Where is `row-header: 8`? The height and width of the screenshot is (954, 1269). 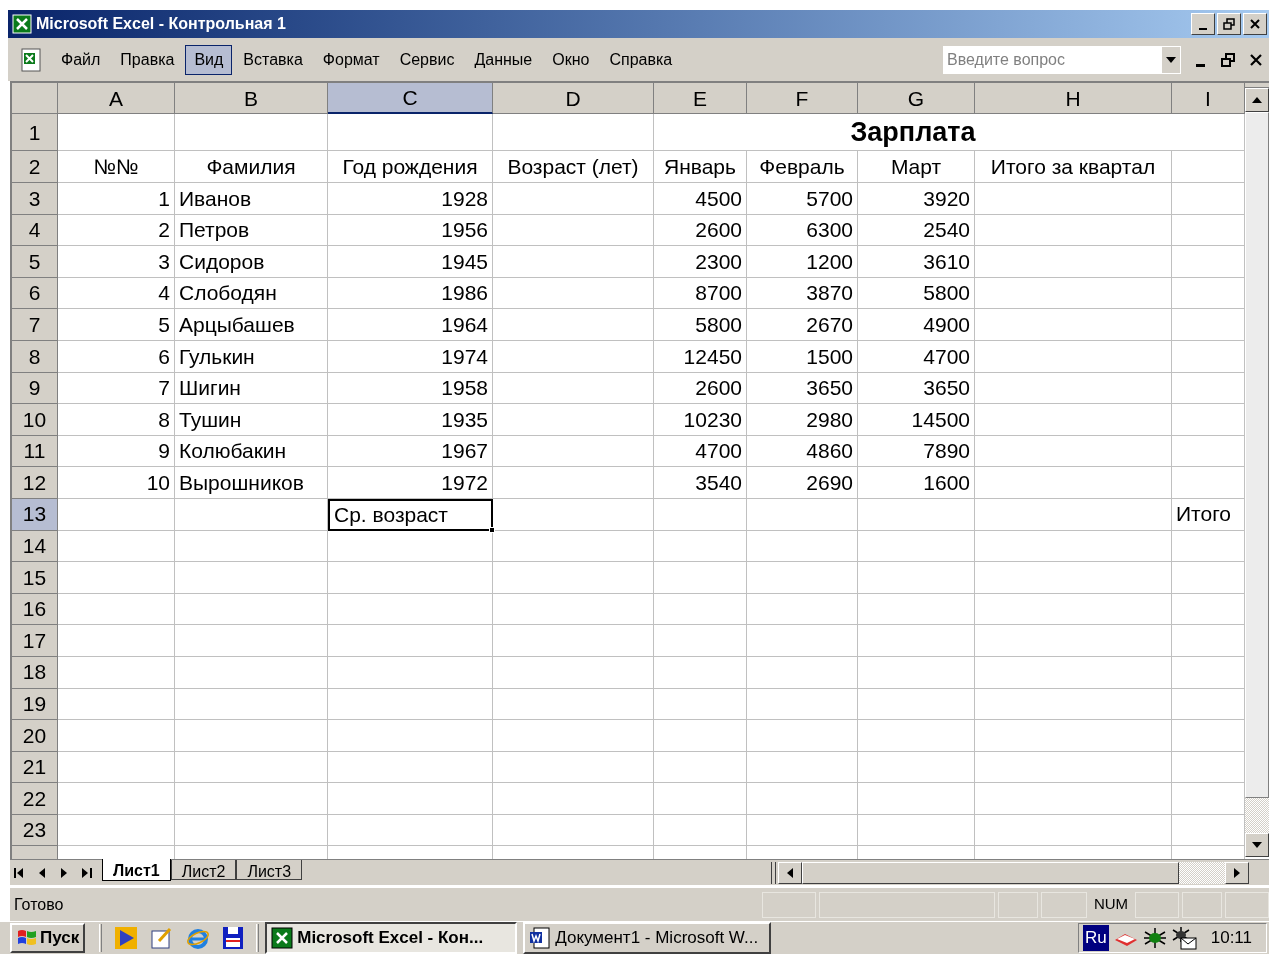
row-header: 8 is located at coordinates (35, 356).